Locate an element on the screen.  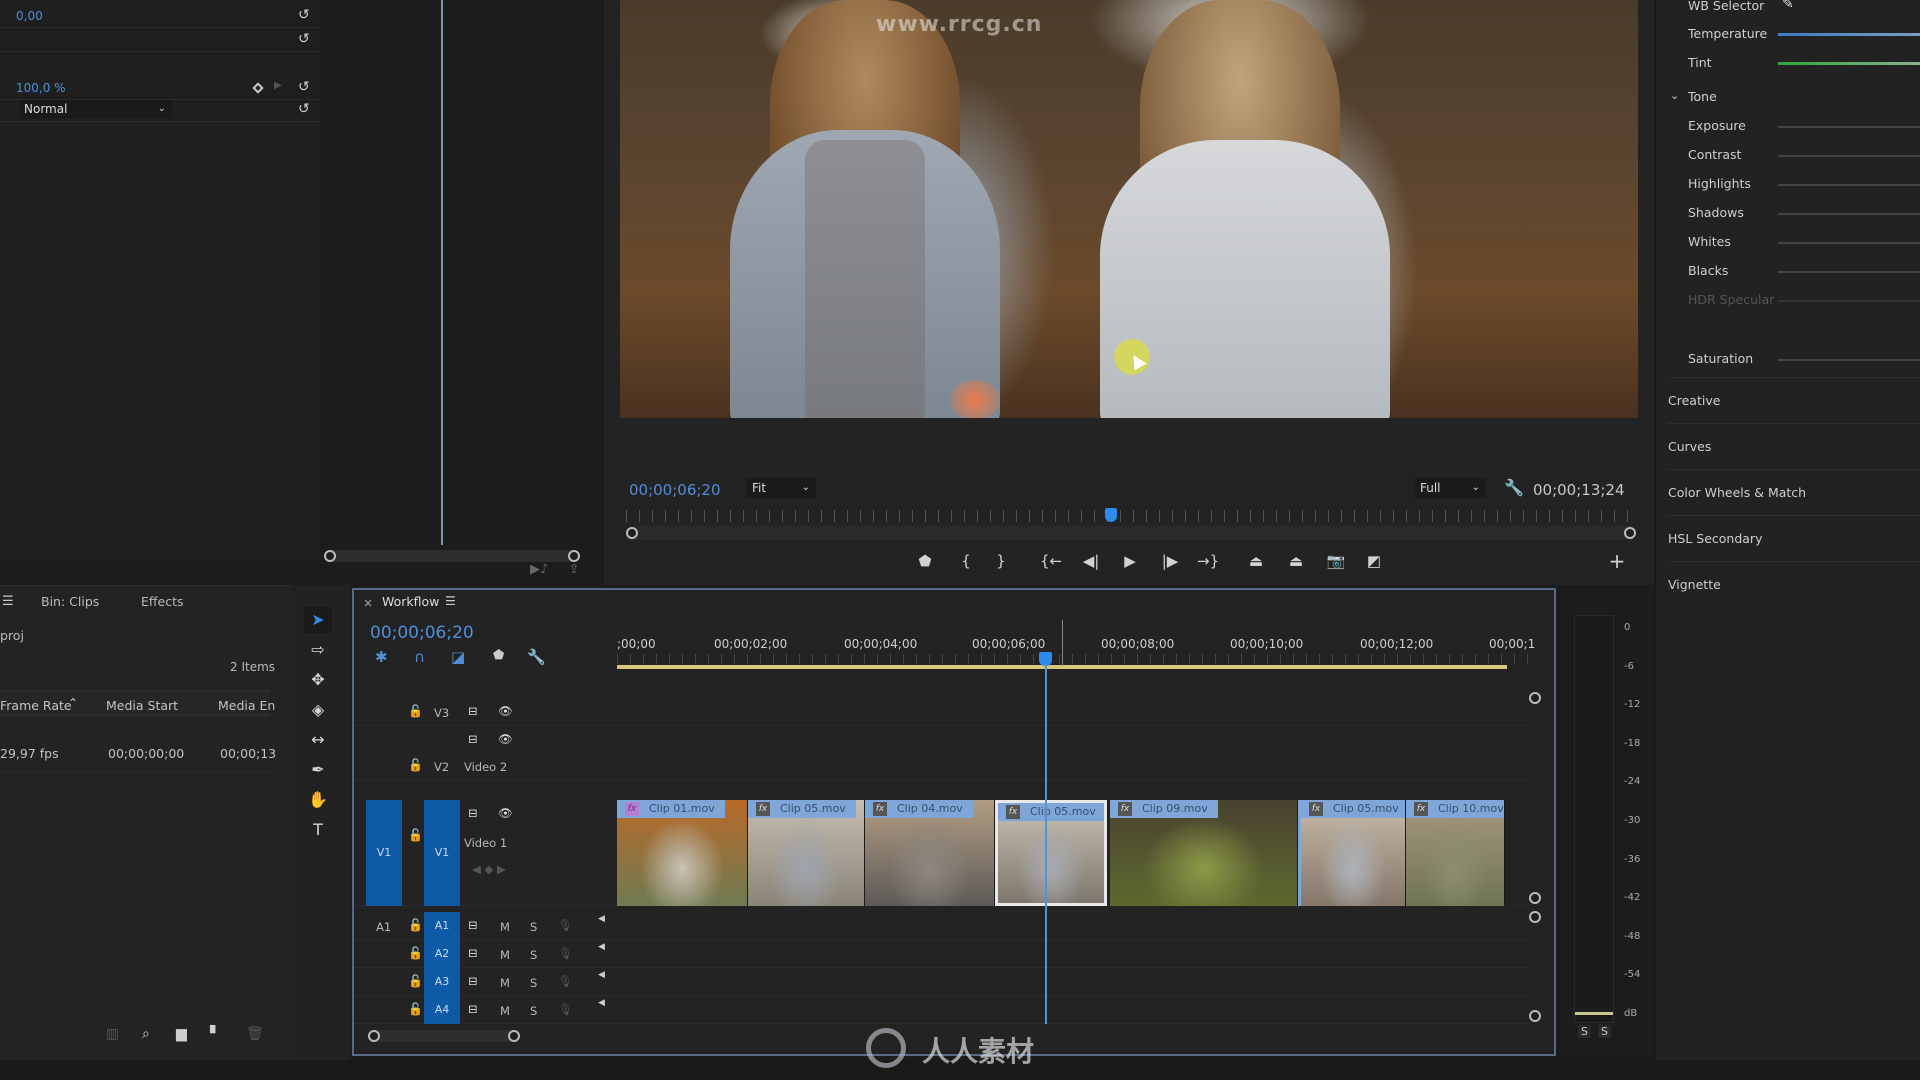
section-curves: Curves is located at coordinates (1794, 446).